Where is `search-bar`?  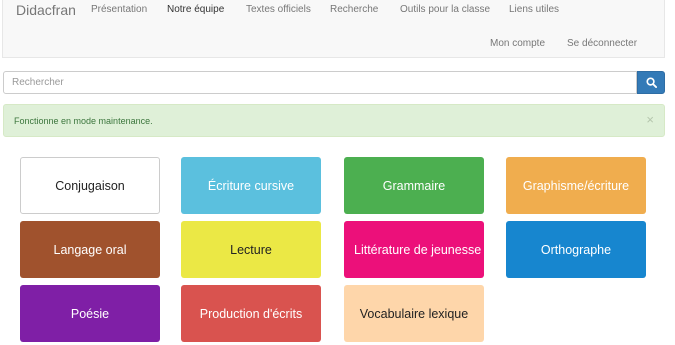 search-bar is located at coordinates (334, 82).